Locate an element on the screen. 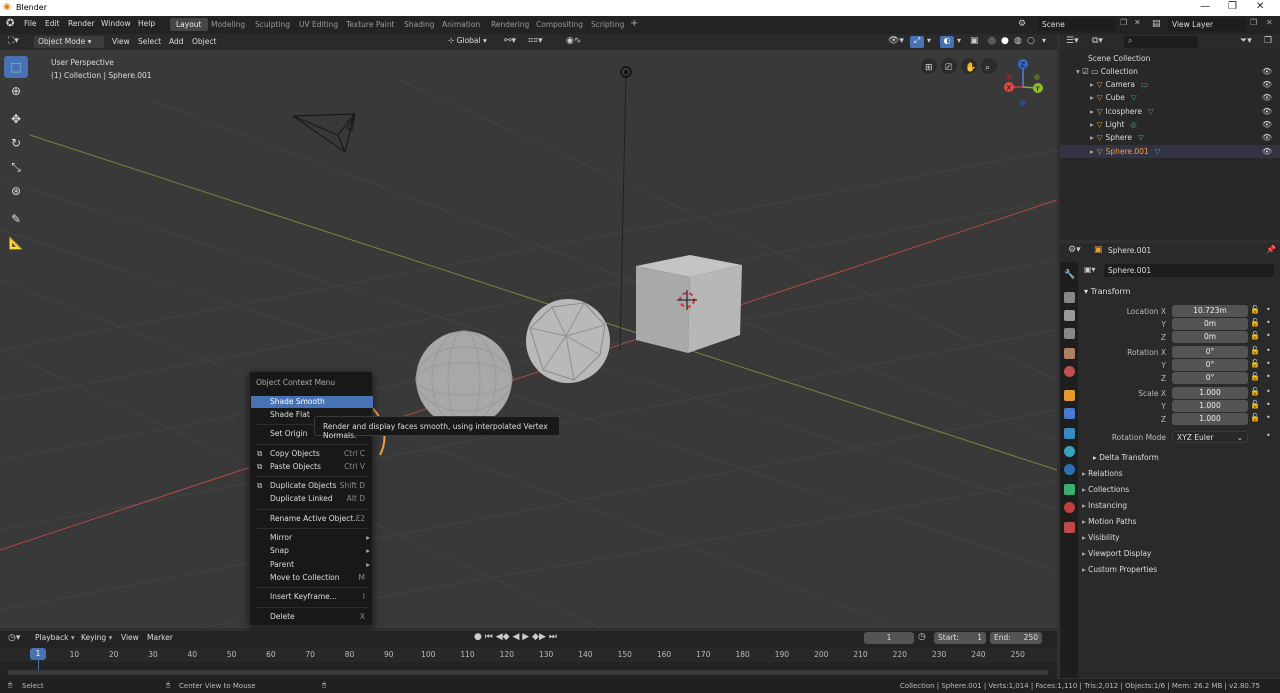 This screenshot has height=693, width=1280. texture-tab-icon is located at coordinates (1069, 527).